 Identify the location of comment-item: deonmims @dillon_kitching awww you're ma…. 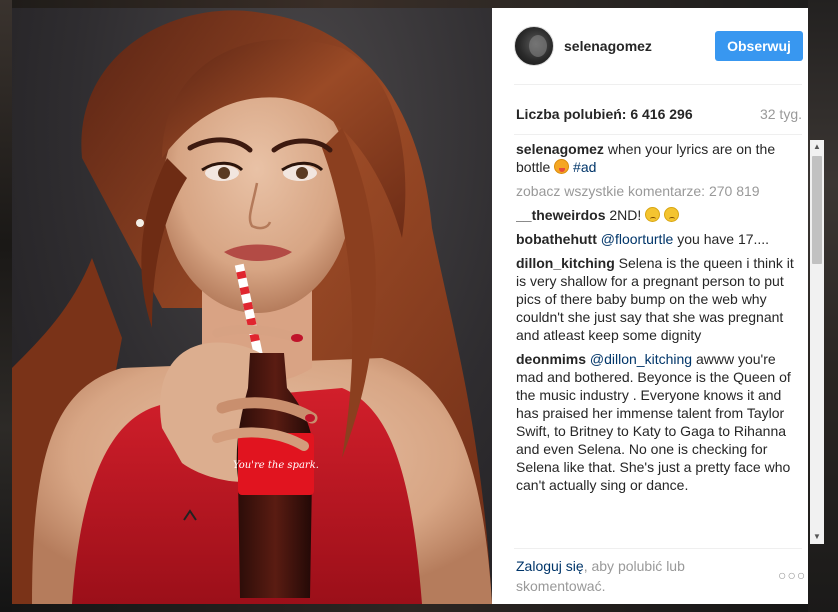
(660, 422).